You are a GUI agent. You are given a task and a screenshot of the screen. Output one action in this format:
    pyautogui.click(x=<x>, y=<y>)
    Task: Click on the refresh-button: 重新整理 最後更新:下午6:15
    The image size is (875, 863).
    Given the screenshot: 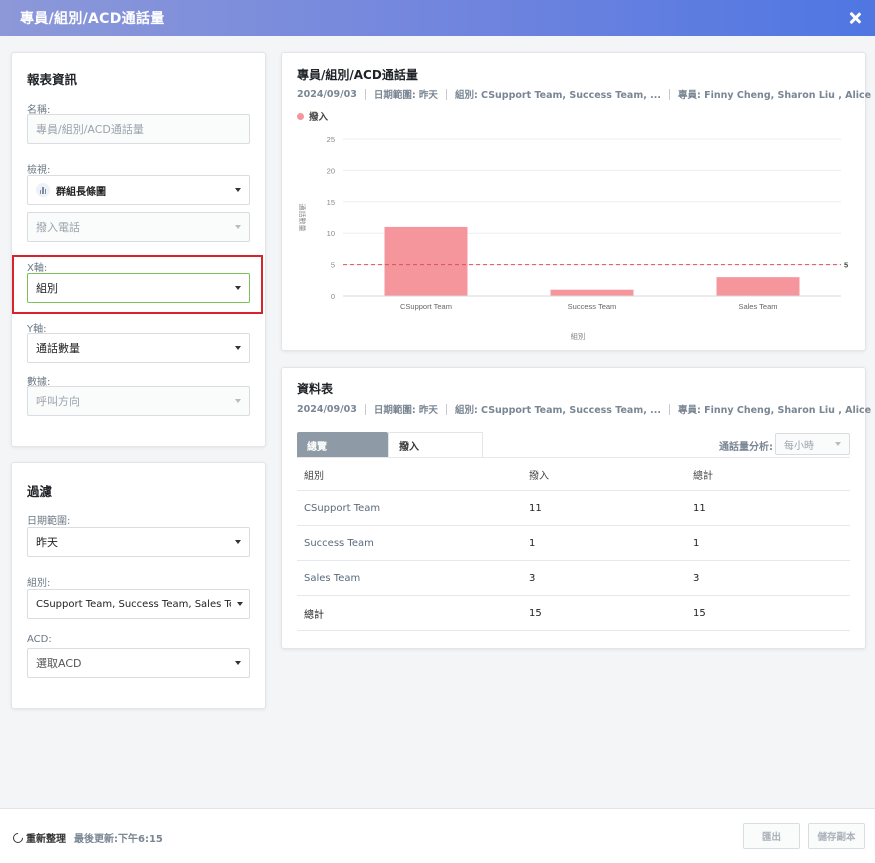 What is the action you would take?
    pyautogui.click(x=86, y=837)
    